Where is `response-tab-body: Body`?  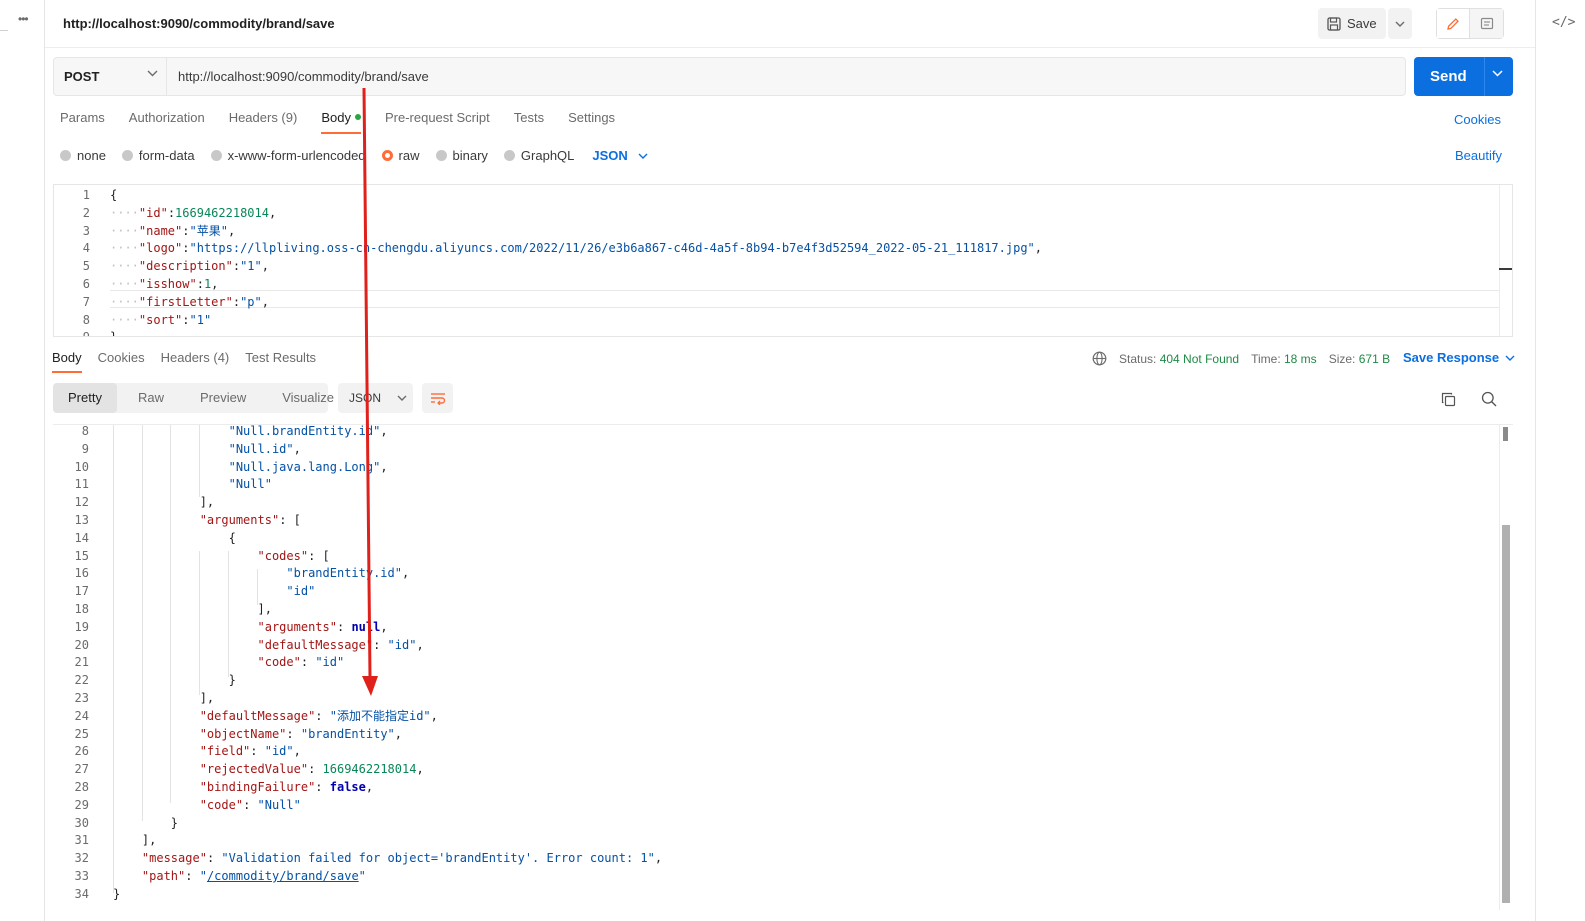 response-tab-body: Body is located at coordinates (67, 361).